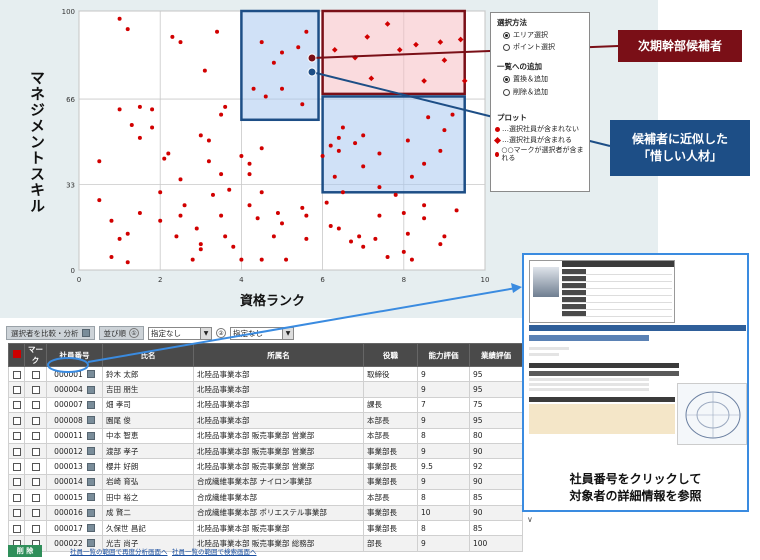 This screenshot has height=560, width=760. Describe the element at coordinates (265, 420) in the screenshot. I see `table-row: 000008 園尾 俊北陸品事業本部 本部長 9 95` at that location.